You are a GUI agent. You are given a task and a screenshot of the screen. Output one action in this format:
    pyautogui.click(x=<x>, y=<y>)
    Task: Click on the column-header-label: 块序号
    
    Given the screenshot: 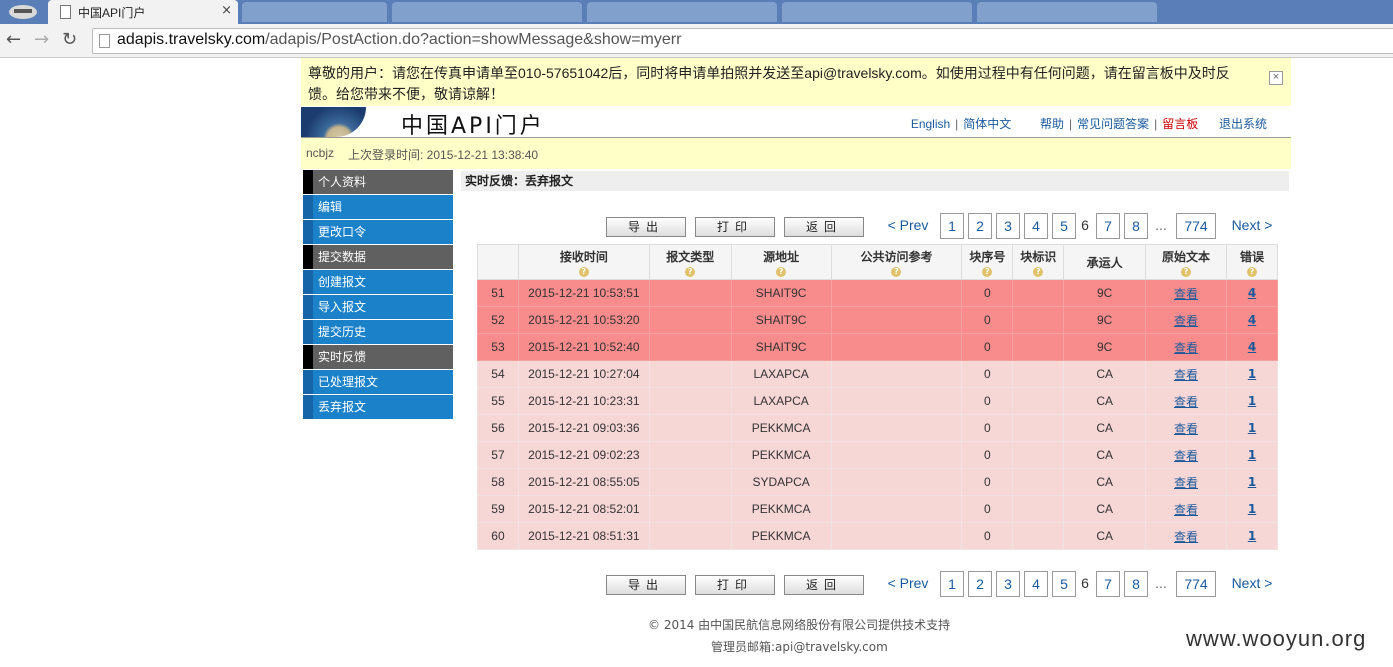 What is the action you would take?
    pyautogui.click(x=987, y=256)
    